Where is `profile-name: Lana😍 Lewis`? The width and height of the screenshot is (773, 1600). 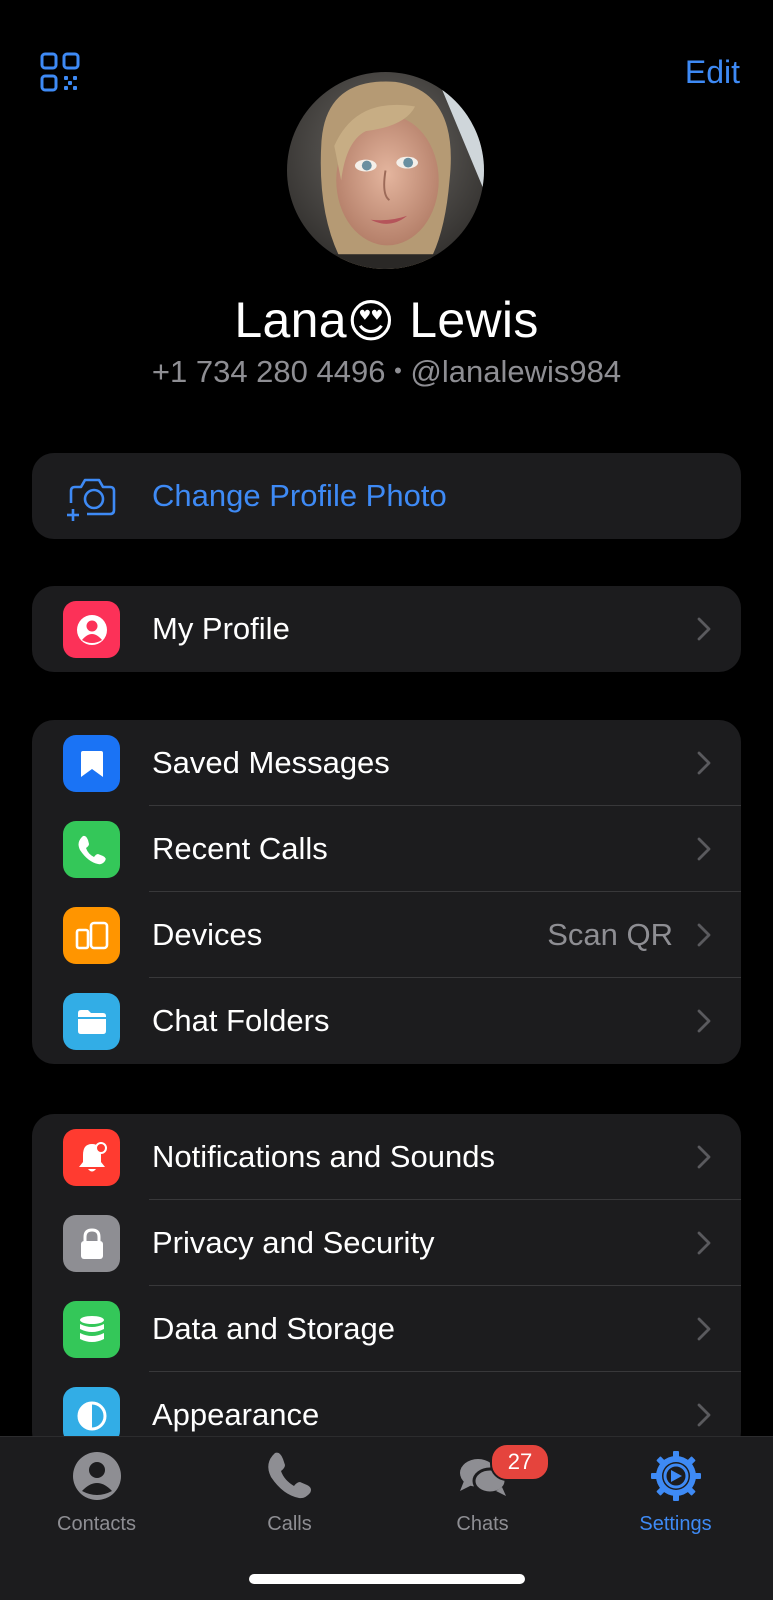
profile-name: Lana😍 Lewis is located at coordinates (386, 320).